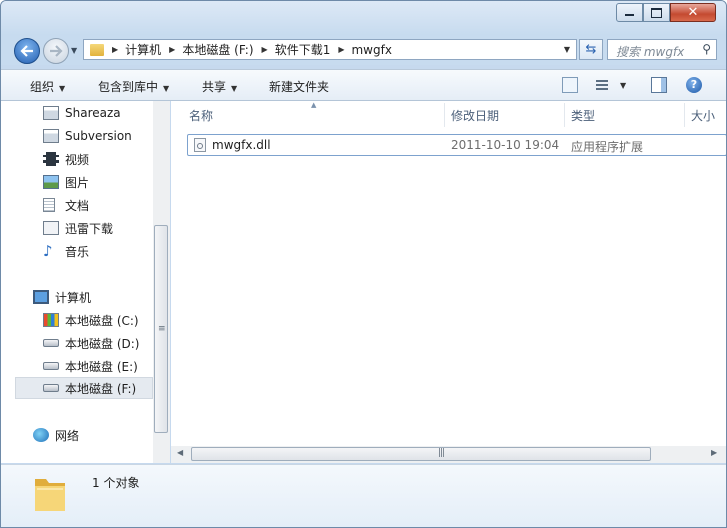 The image size is (727, 528). I want to click on sidebar-item-label: Shareaza, so click(93, 113).